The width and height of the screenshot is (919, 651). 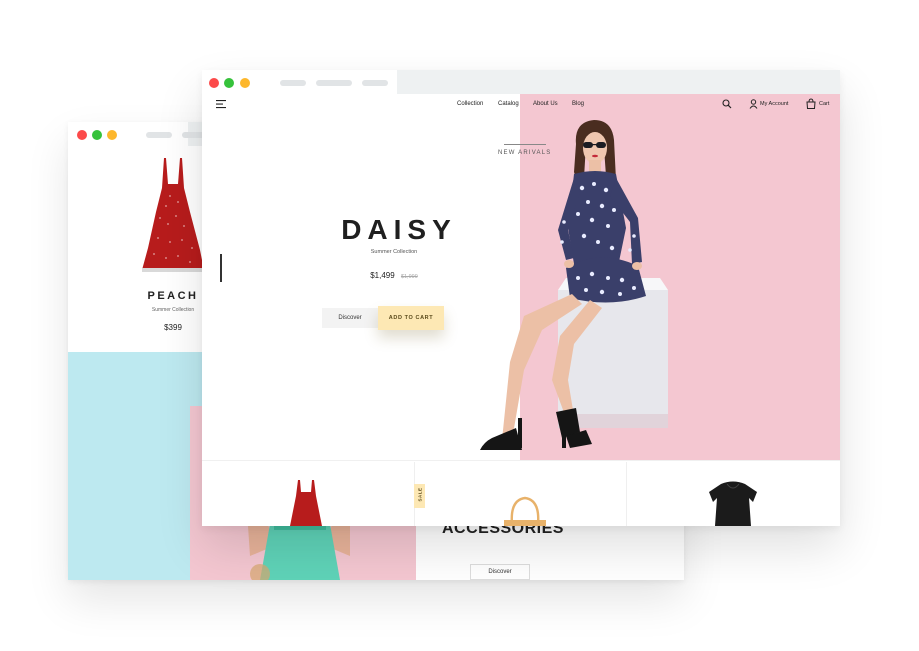 What do you see at coordinates (508, 104) in the screenshot?
I see `nav-item-catalog: Catalog` at bounding box center [508, 104].